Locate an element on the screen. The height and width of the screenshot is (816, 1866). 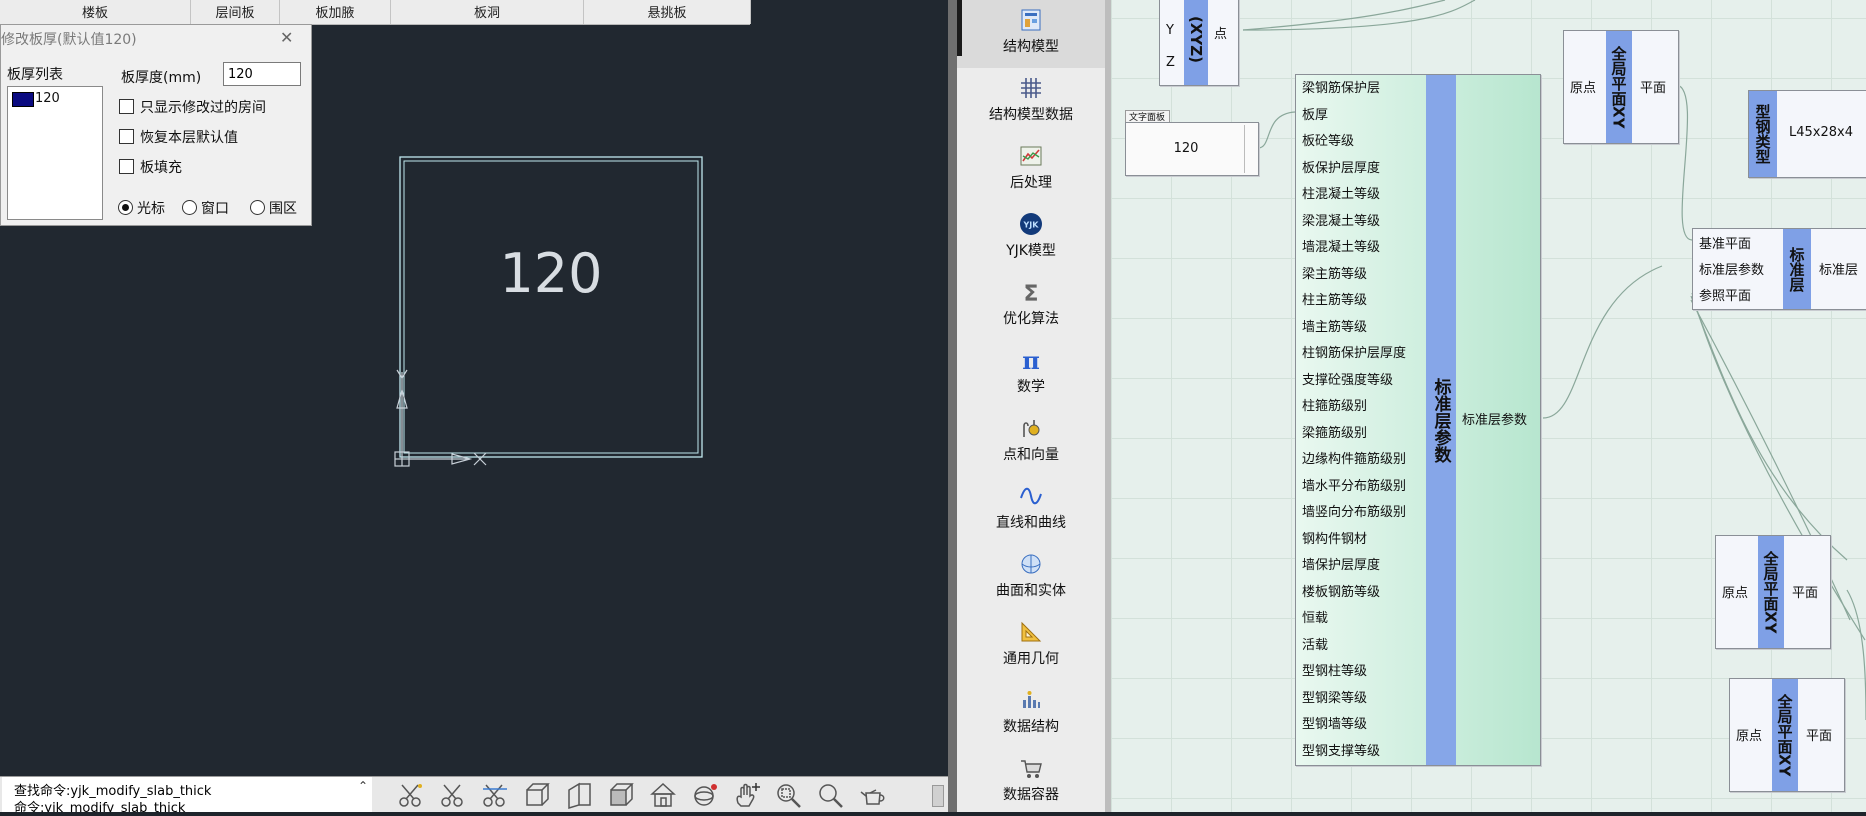
chart-icon is located at coordinates (1031, 156).